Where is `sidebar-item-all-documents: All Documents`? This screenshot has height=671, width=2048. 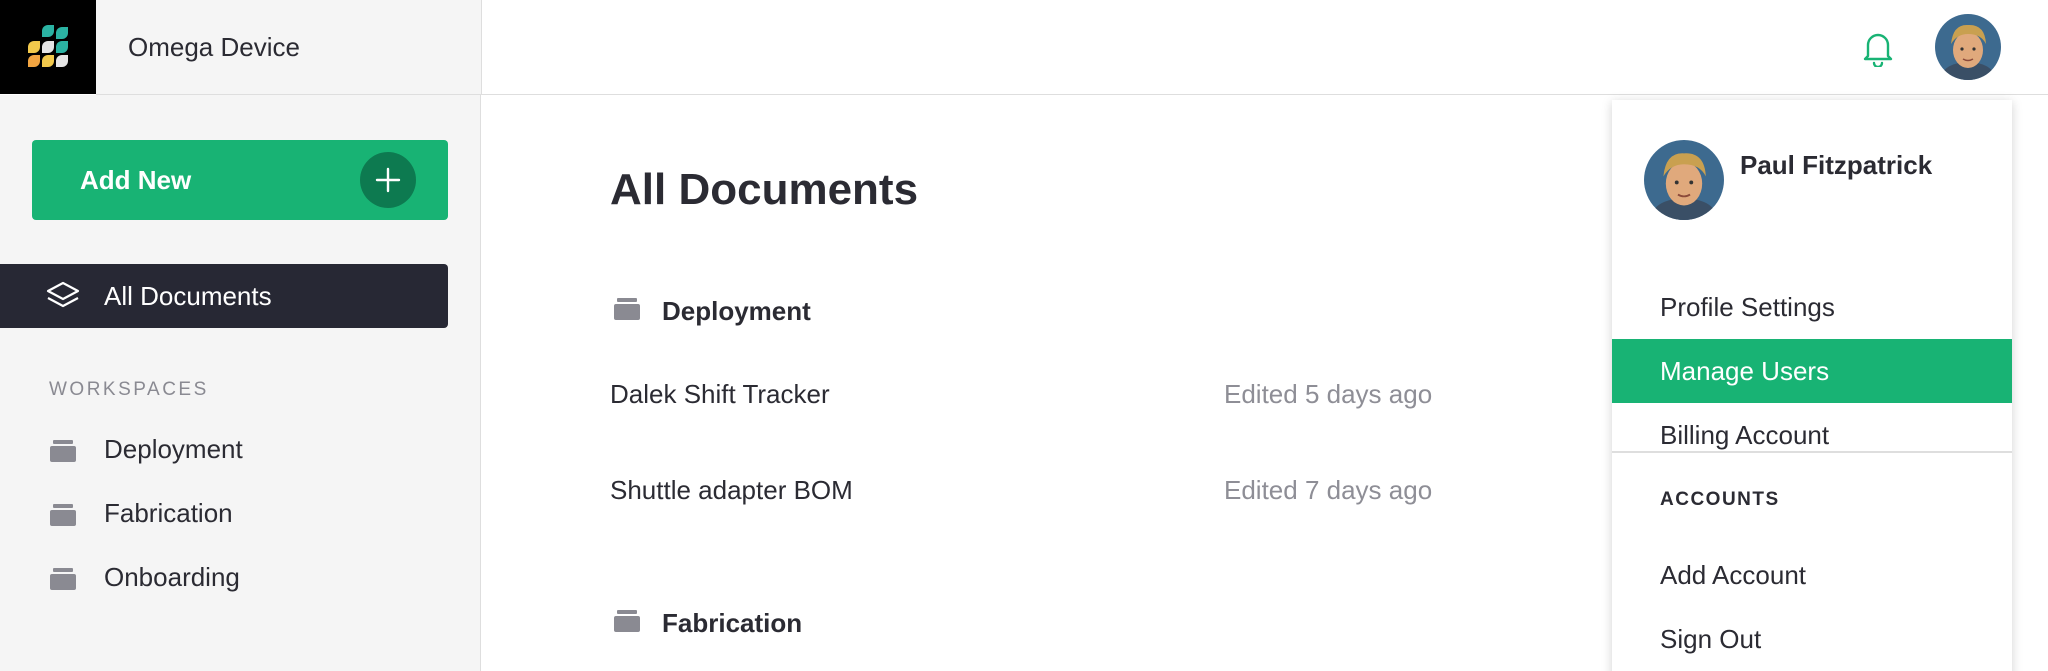 sidebar-item-all-documents: All Documents is located at coordinates (224, 296).